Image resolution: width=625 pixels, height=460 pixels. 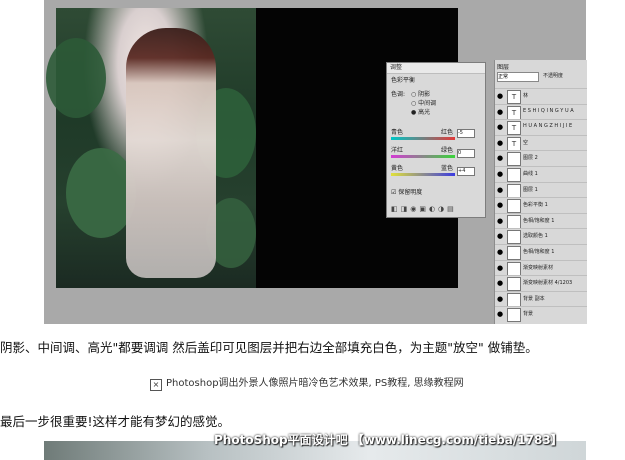 What do you see at coordinates (528, 314) in the screenshot?
I see `layer-name: 背景` at bounding box center [528, 314].